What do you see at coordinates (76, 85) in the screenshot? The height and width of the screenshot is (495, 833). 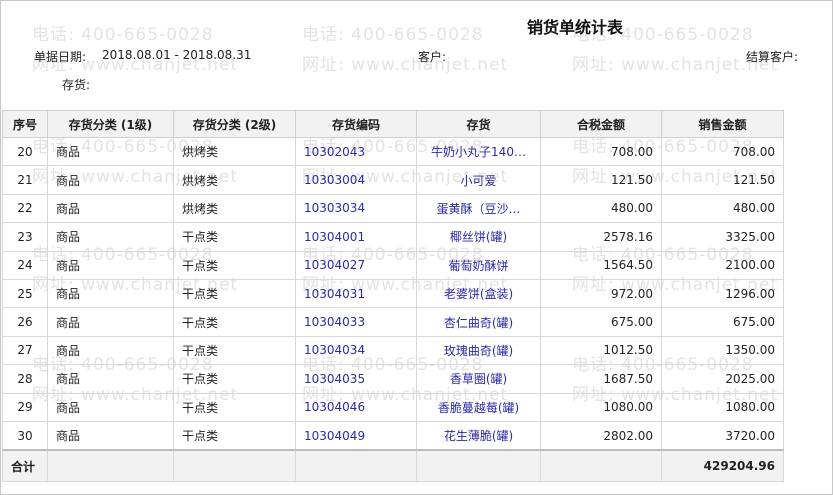 I see `inventory-label: 存货:` at bounding box center [76, 85].